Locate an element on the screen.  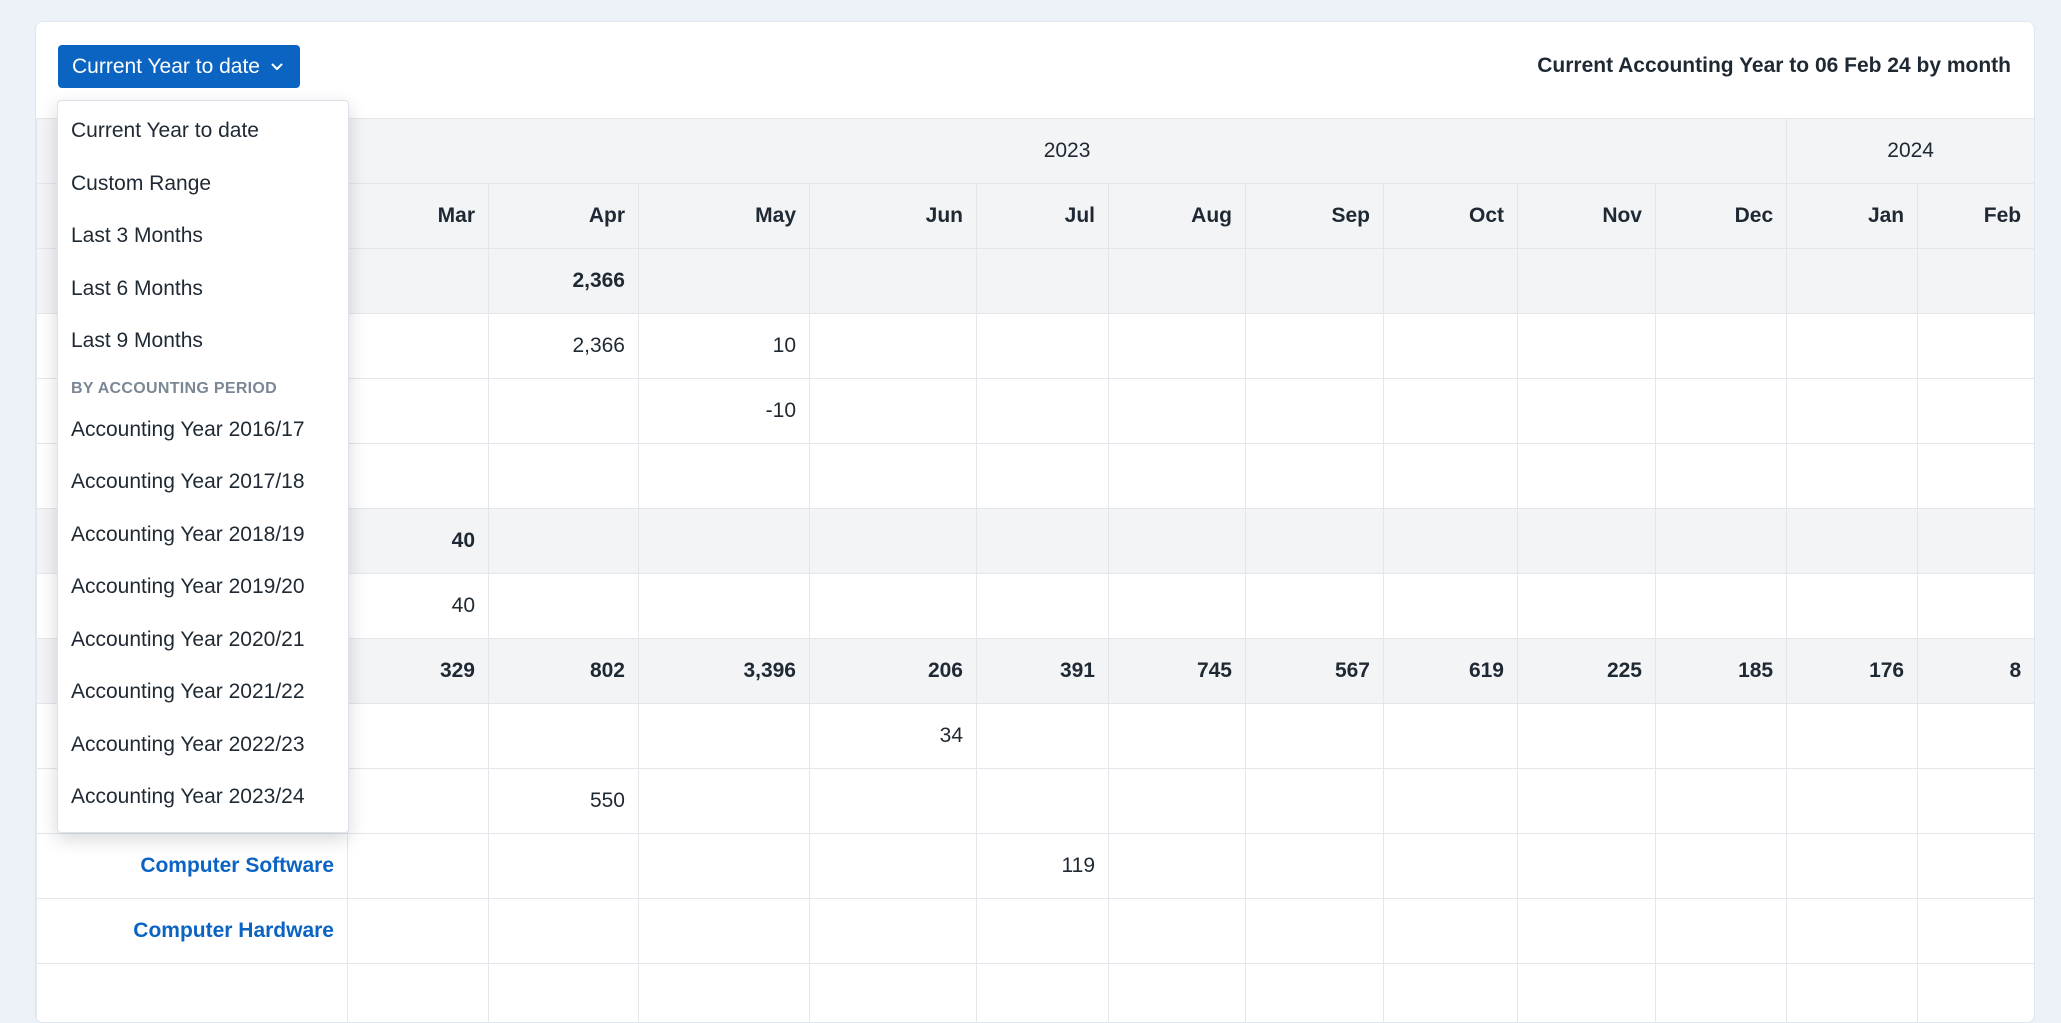
dropdown-period-item: Accounting Year 2023/24 is located at coordinates (203, 797).